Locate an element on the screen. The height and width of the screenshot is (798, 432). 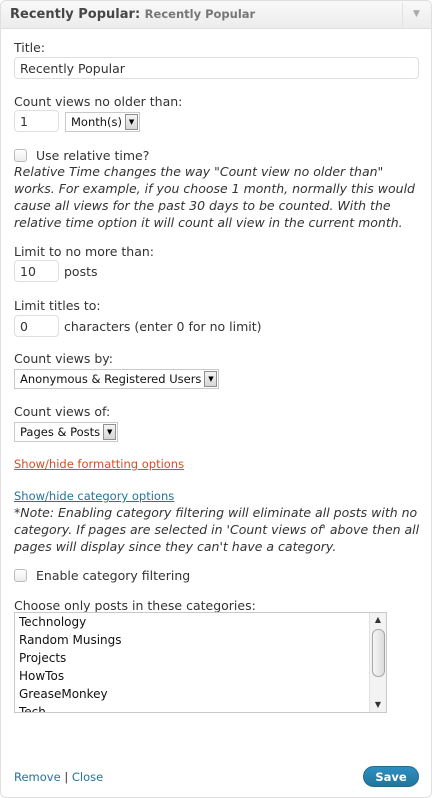
formatting-options-link: Show/hide formatting options is located at coordinates (99, 464).